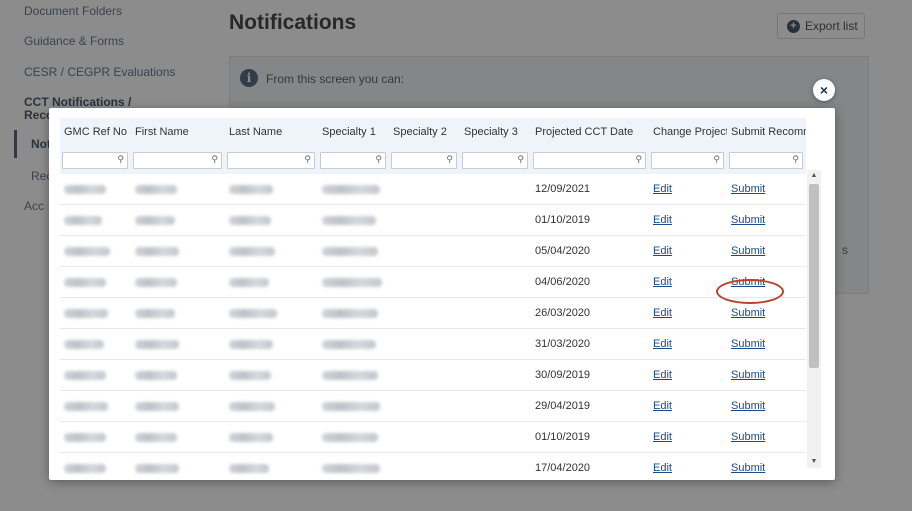  Describe the element at coordinates (824, 90) in the screenshot. I see `modal-close-button: ×` at that location.